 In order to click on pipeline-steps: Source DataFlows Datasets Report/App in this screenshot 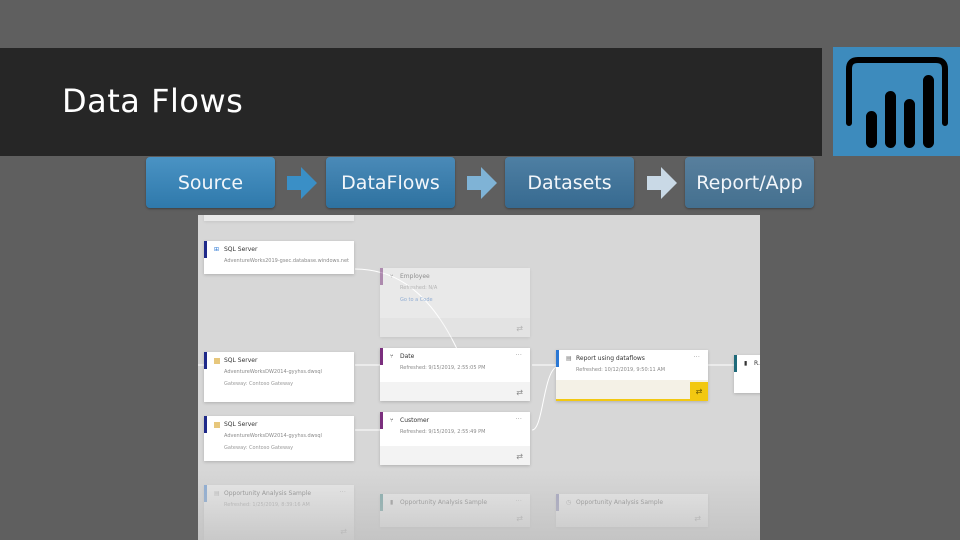, I will do `click(480, 183)`.